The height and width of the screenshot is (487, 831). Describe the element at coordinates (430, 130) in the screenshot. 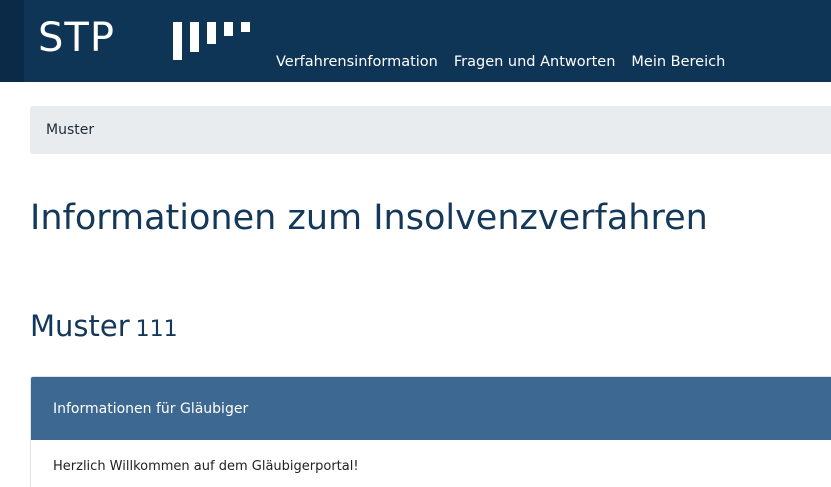

I see `breadcrumb: Muster` at that location.